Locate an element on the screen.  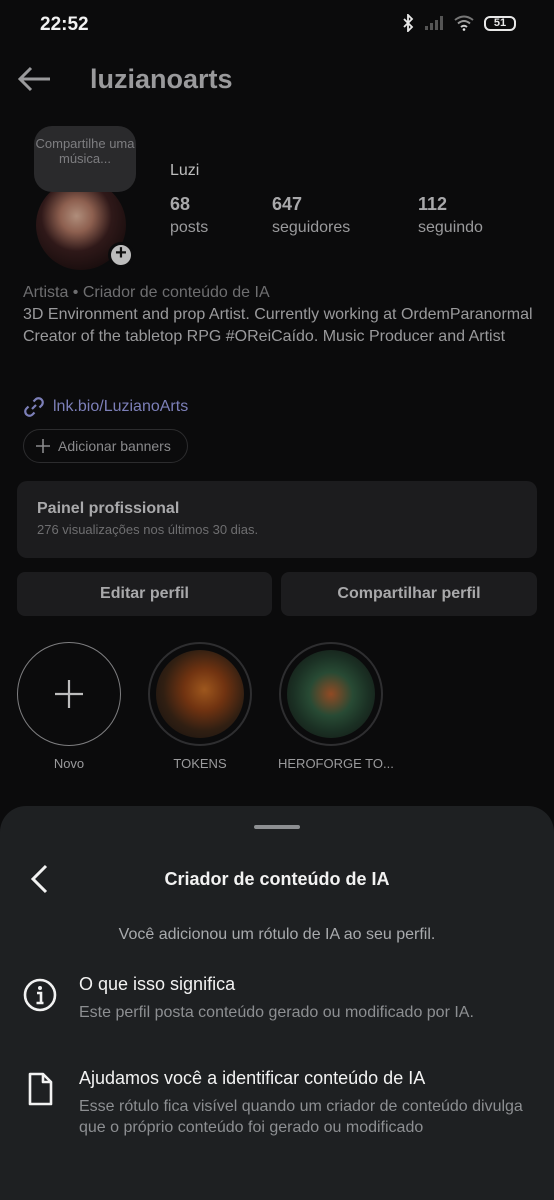
profile-category: Artista • Criador de conteúdo de IA is located at coordinates (146, 292).